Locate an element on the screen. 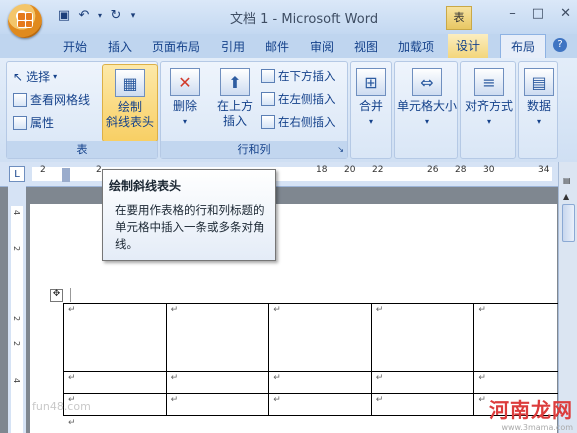 This screenshot has width=577, height=433. window-title: 文档 1 - Microsoft Word is located at coordinates (304, 19).